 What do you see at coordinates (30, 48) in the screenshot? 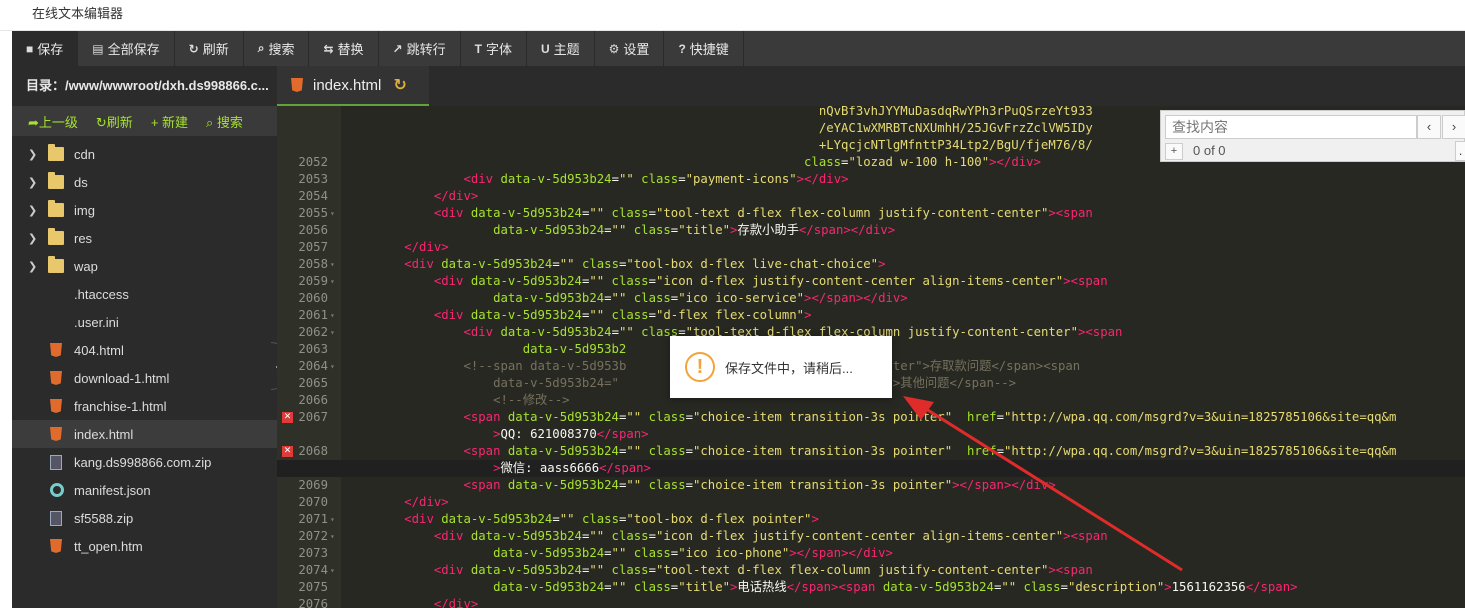
I see `toolbar-icon: ■` at bounding box center [30, 48].